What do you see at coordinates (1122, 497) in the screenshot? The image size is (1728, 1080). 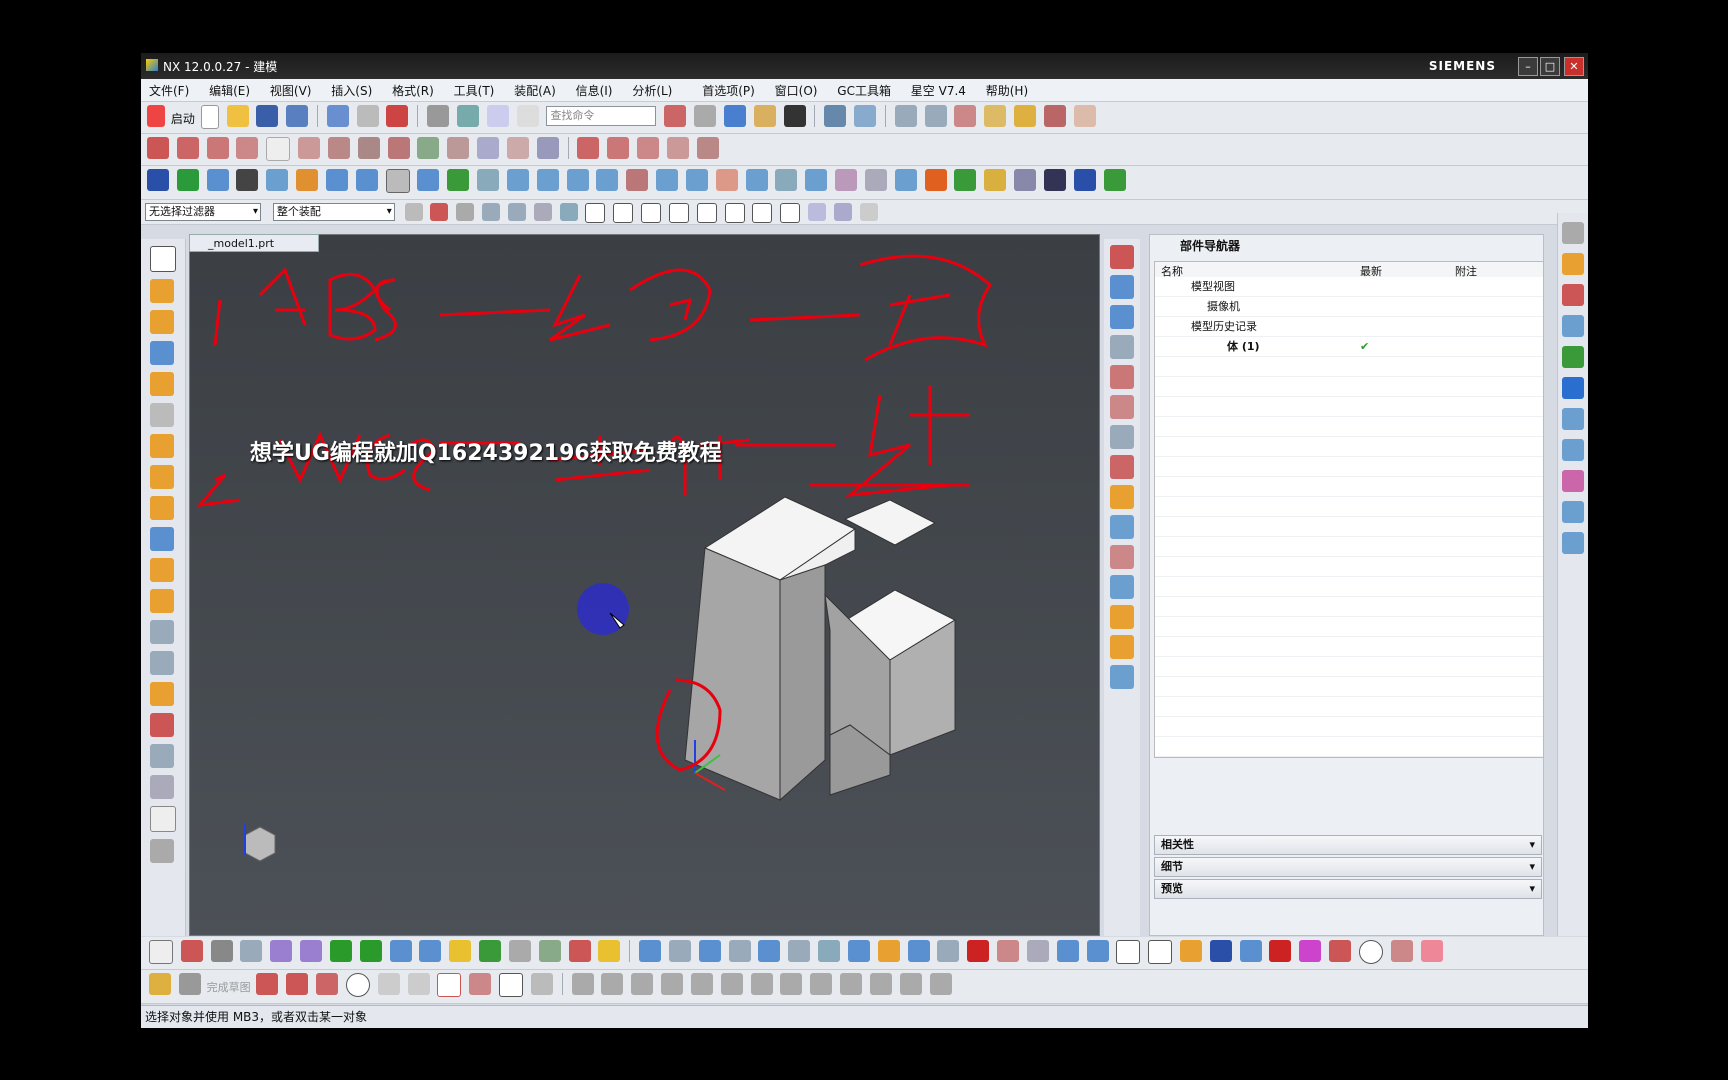 I see `folder-view-icon` at bounding box center [1122, 497].